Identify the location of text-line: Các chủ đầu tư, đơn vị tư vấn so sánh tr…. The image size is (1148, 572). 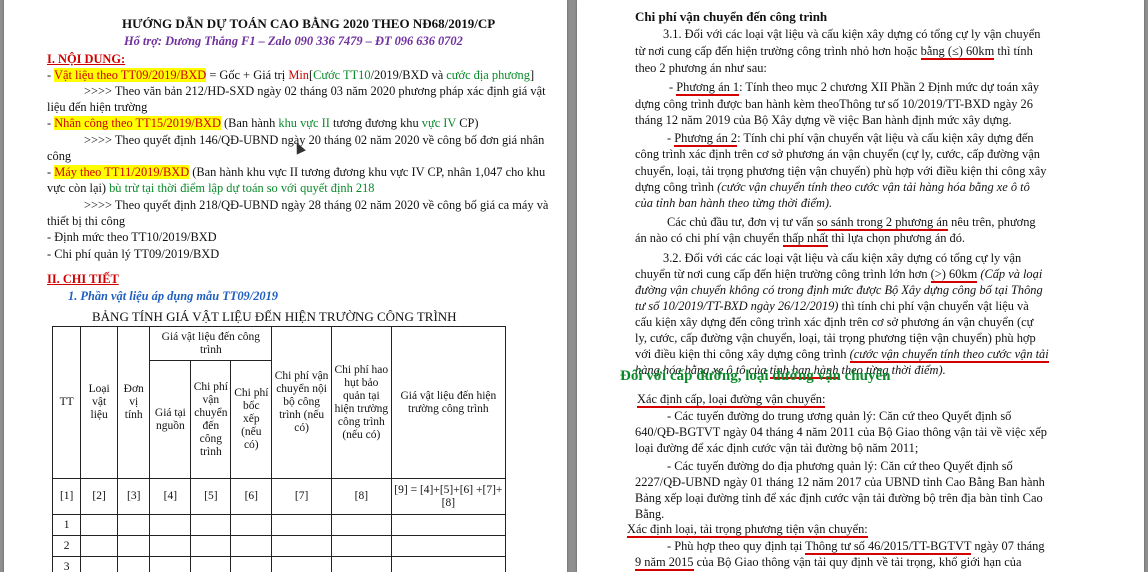
(851, 223).